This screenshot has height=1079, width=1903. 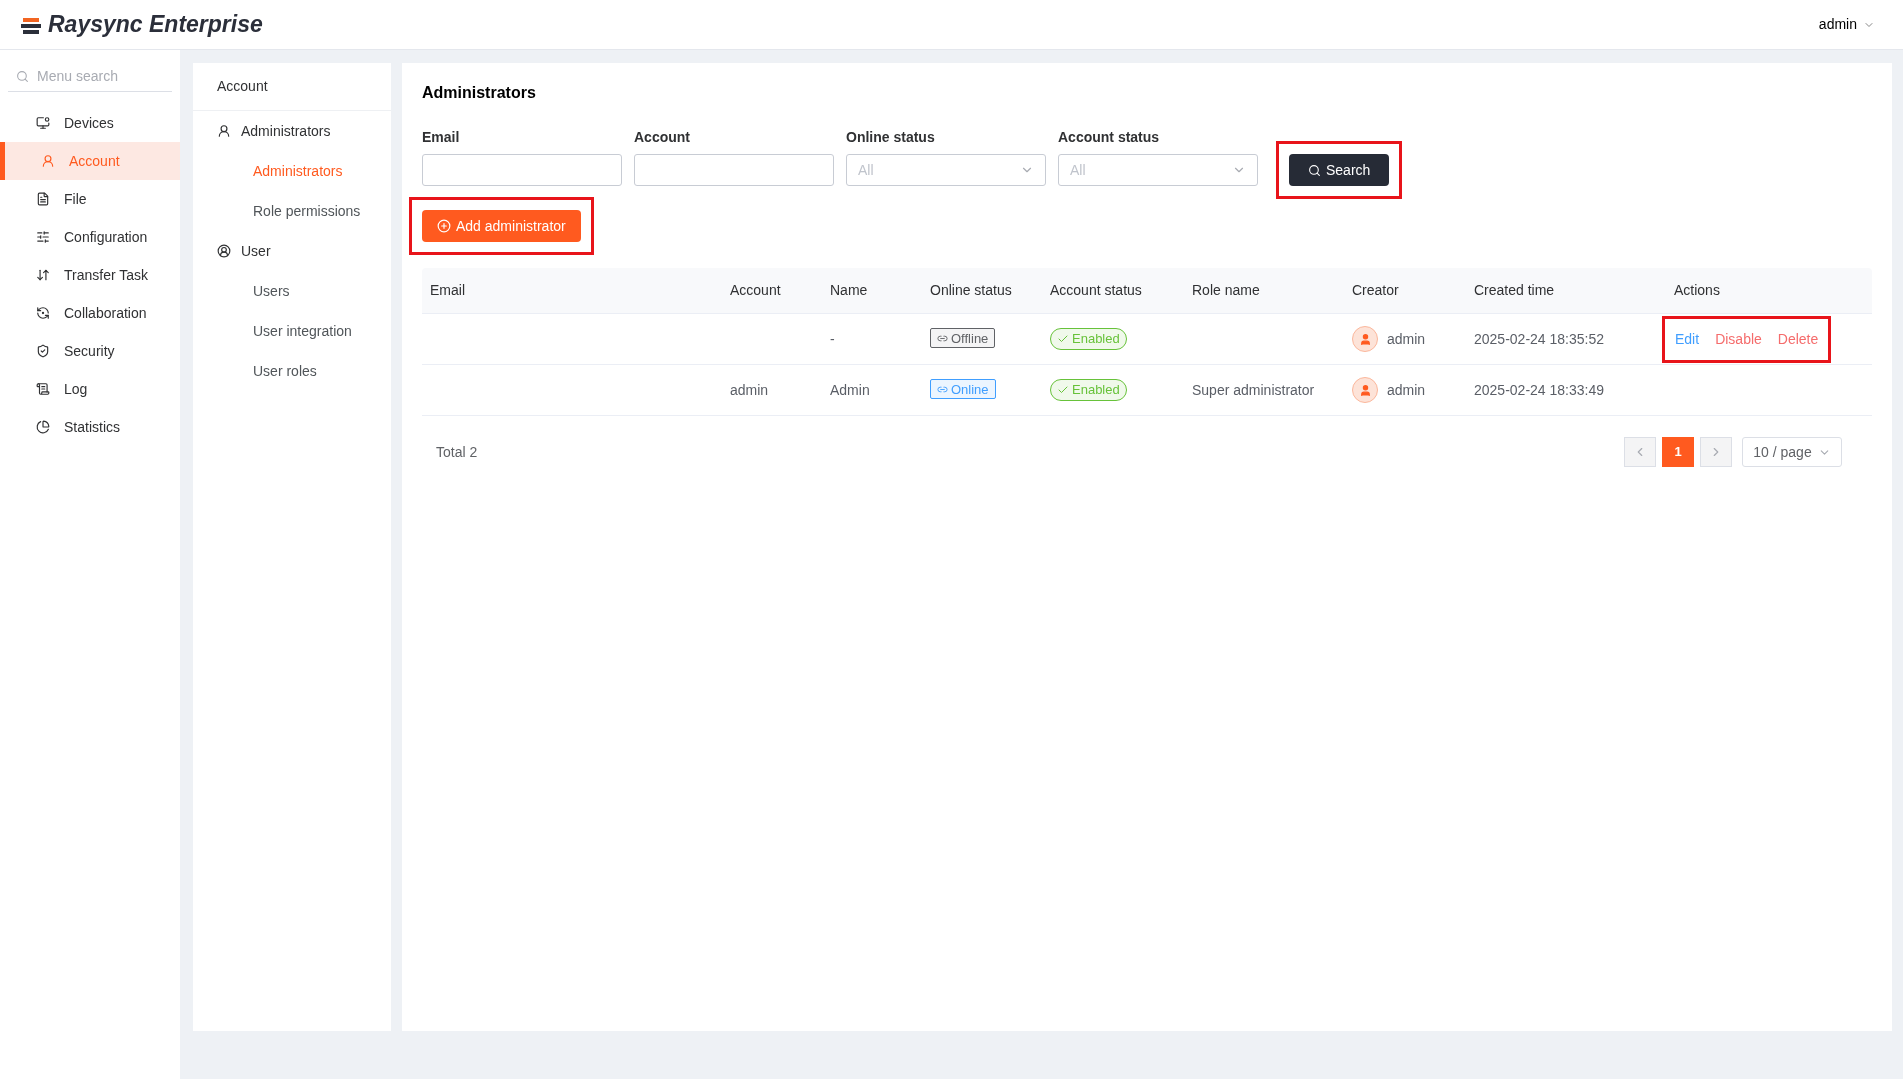 What do you see at coordinates (1514, 290) in the screenshot?
I see `column-header: Created time` at bounding box center [1514, 290].